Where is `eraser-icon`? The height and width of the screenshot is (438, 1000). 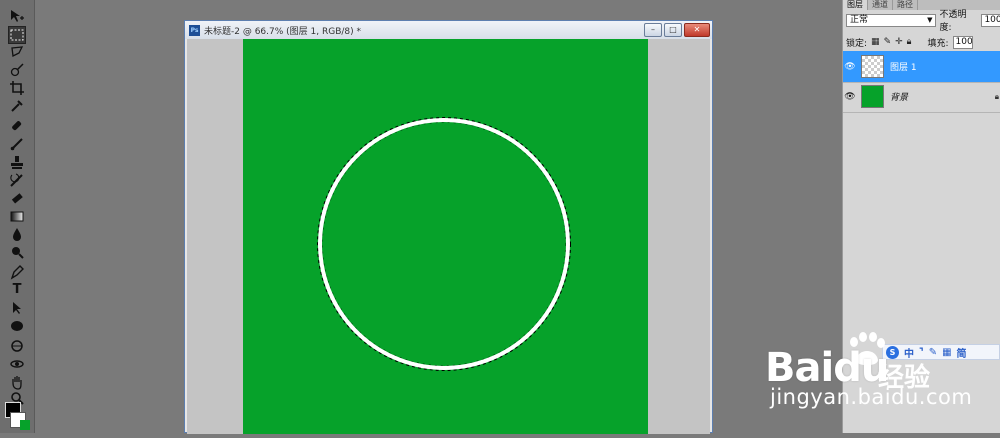 eraser-icon is located at coordinates (17, 198).